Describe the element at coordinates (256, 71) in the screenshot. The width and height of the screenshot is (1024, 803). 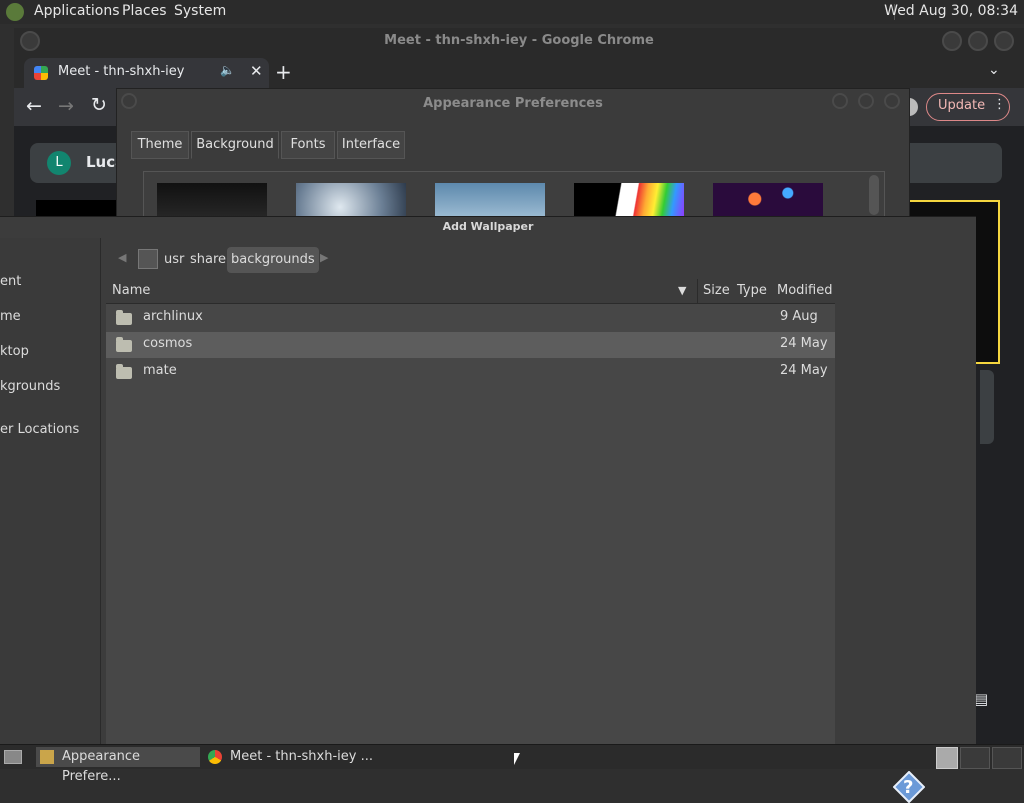
I see `tab-close-icon: ✕` at that location.